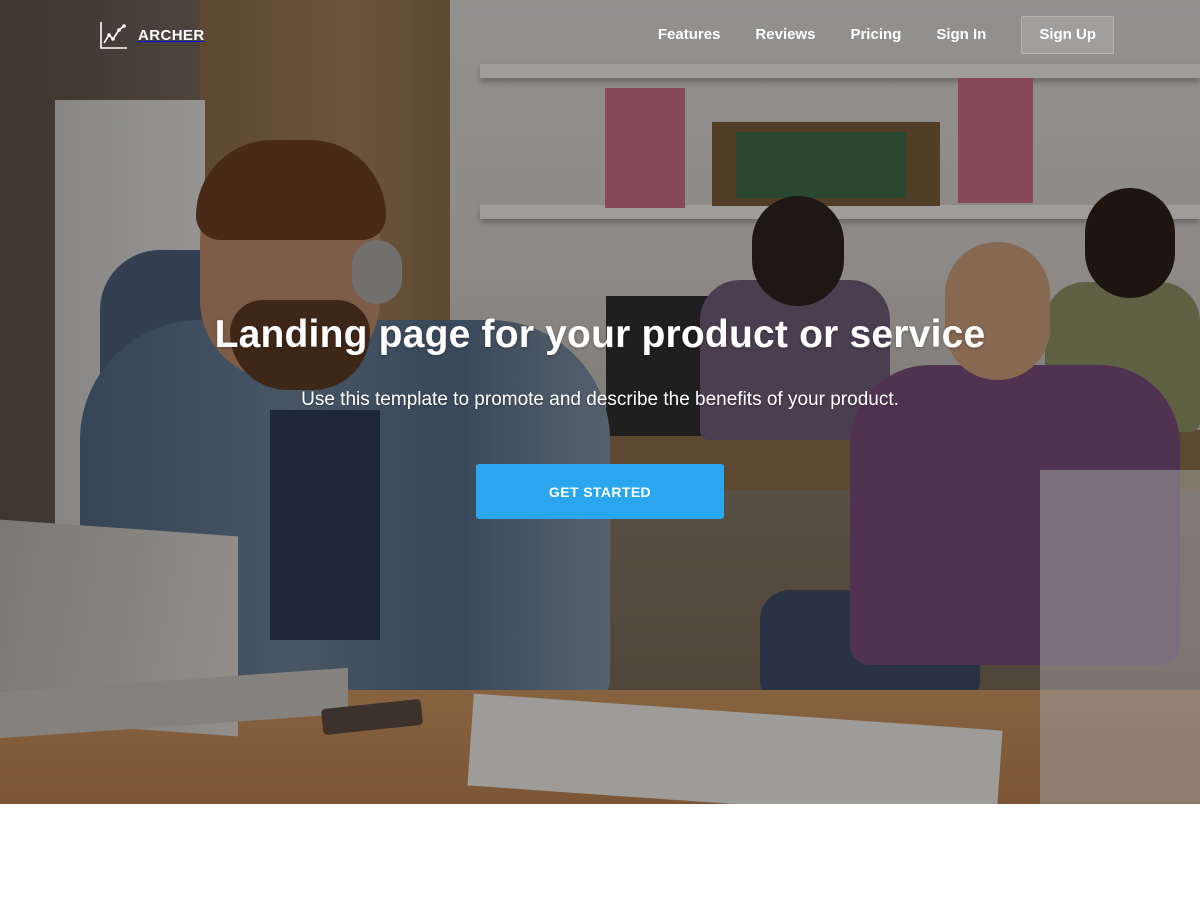  Describe the element at coordinates (875, 35) in the screenshot. I see `nav-link-pricing: Pricing` at that location.